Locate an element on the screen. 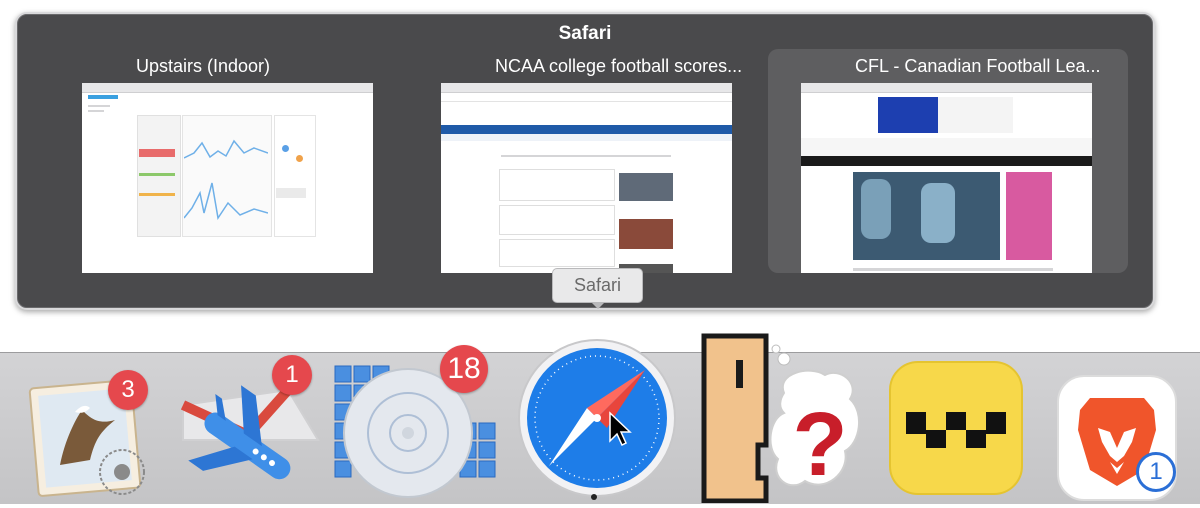  dock-item-mail: 3 is located at coordinates (85, 434).